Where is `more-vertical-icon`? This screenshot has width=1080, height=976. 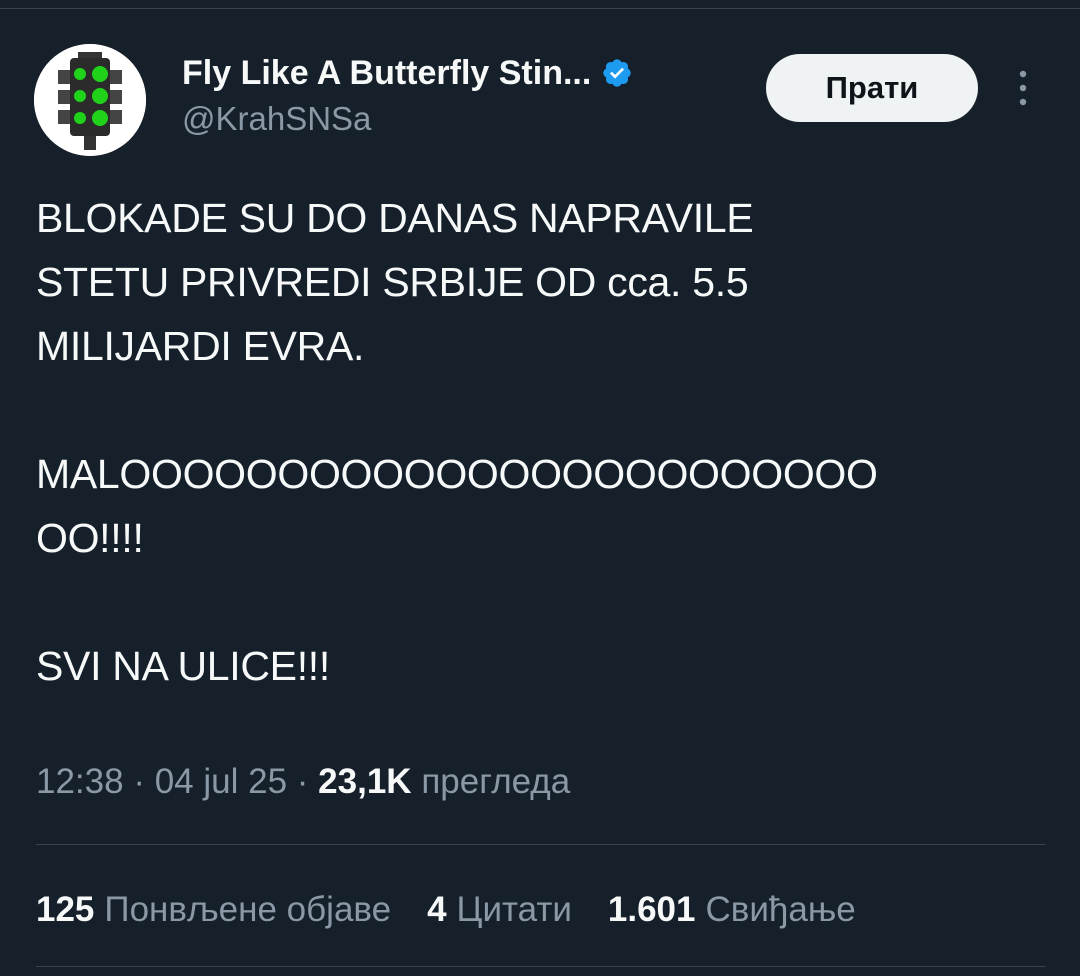 more-vertical-icon is located at coordinates (1023, 88).